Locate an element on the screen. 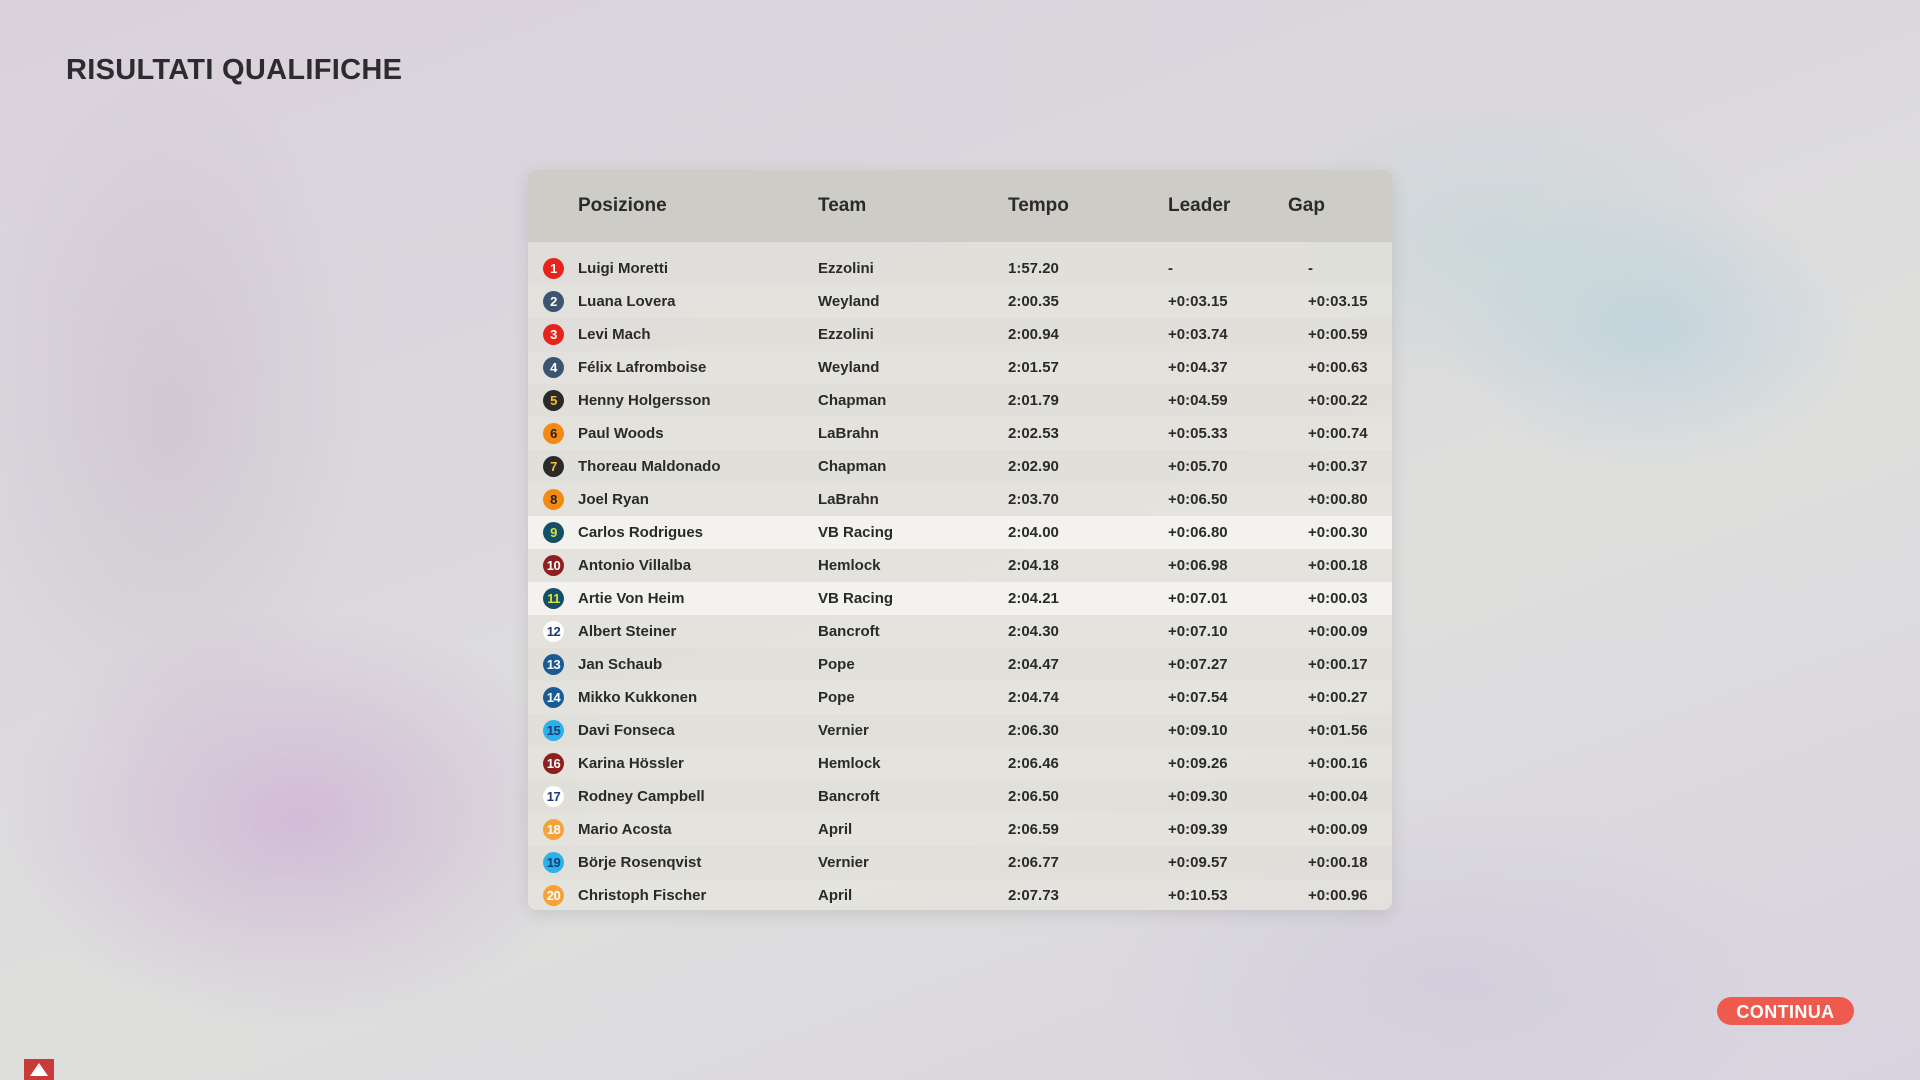 This screenshot has width=1920, height=1080. leader-delta: +0:10.53 is located at coordinates (1198, 895).